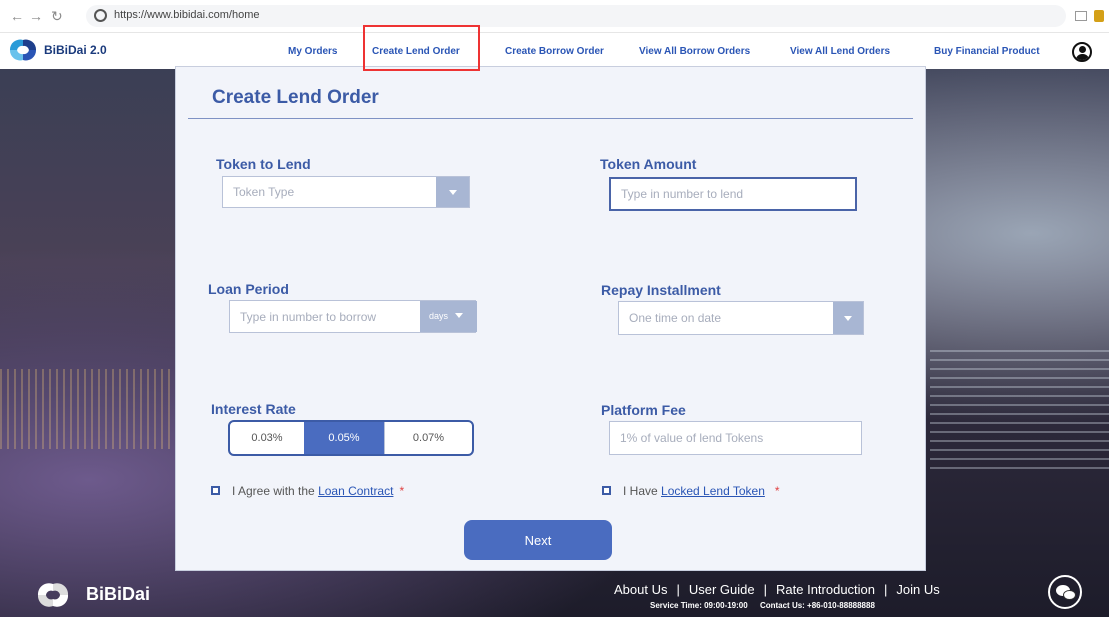 This screenshot has width=1109, height=617. I want to click on forward-icon: →, so click(36, 16).